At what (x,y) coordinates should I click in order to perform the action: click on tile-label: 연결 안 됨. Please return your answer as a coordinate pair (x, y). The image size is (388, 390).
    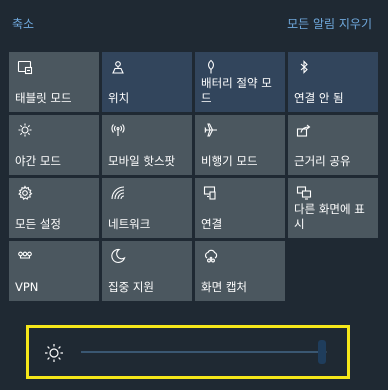
    Looking at the image, I should click on (319, 98).